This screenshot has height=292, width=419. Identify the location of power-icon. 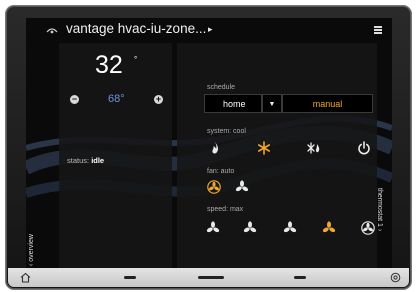
(395, 277).